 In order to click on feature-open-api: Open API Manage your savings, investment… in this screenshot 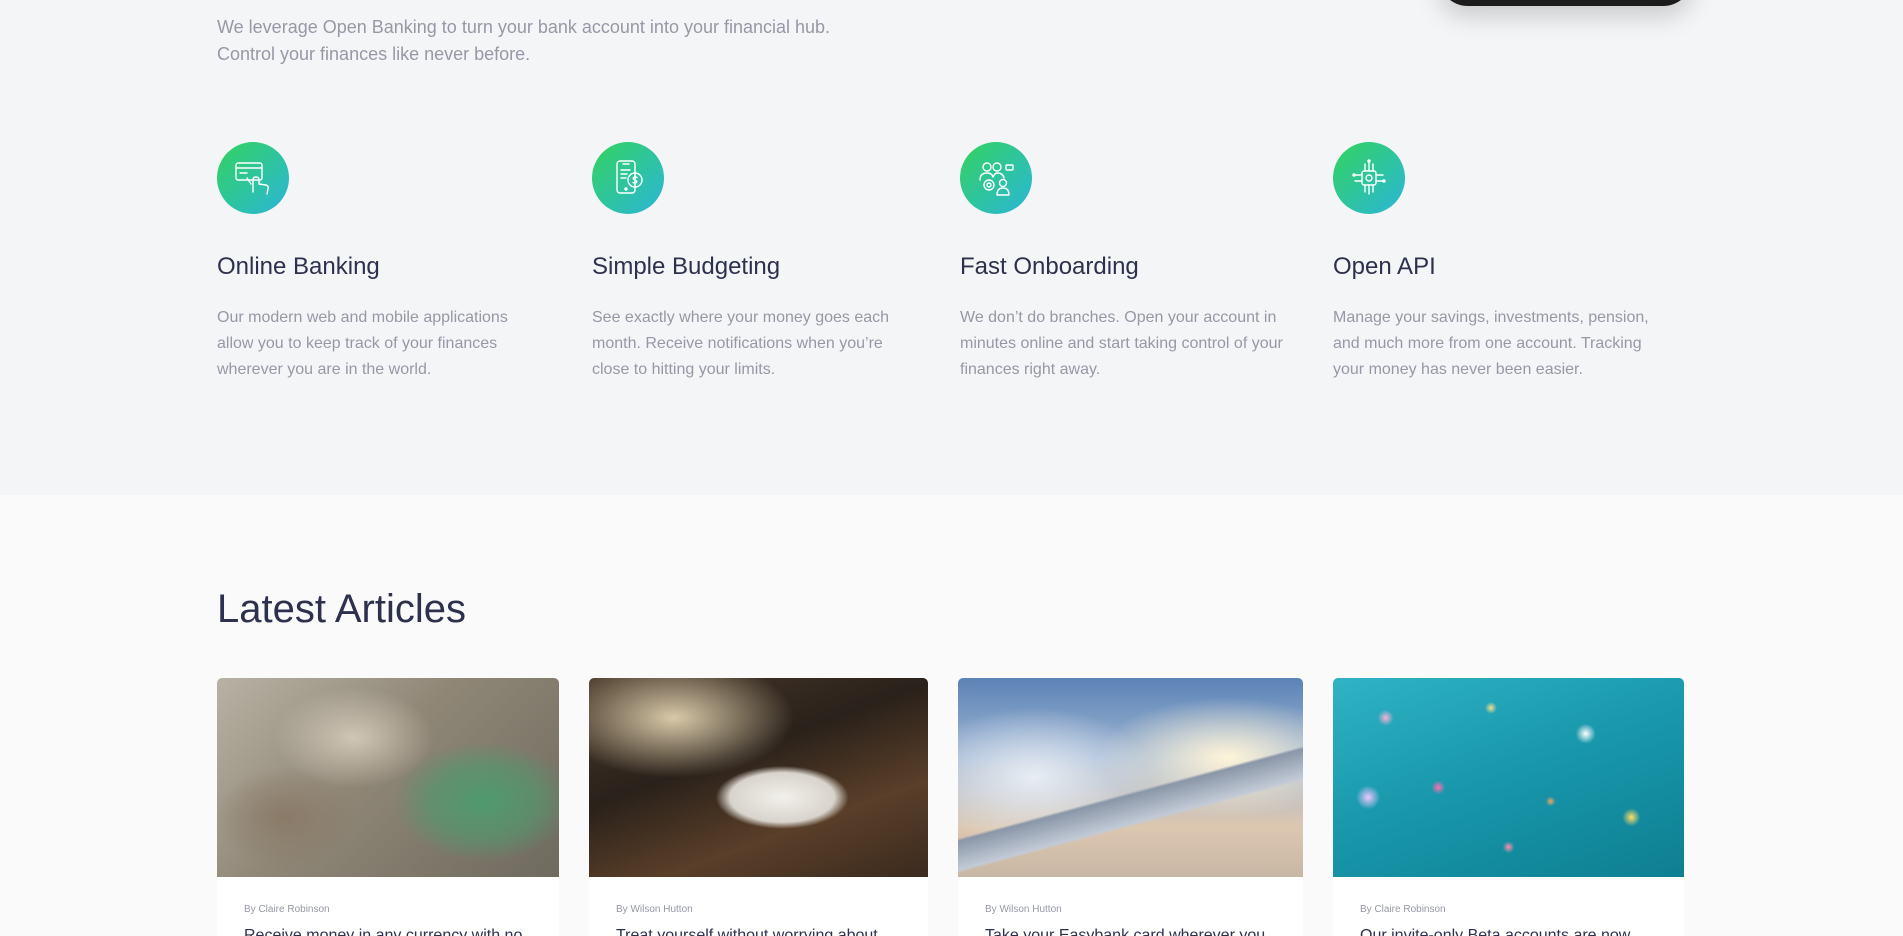, I will do `click(1498, 262)`.